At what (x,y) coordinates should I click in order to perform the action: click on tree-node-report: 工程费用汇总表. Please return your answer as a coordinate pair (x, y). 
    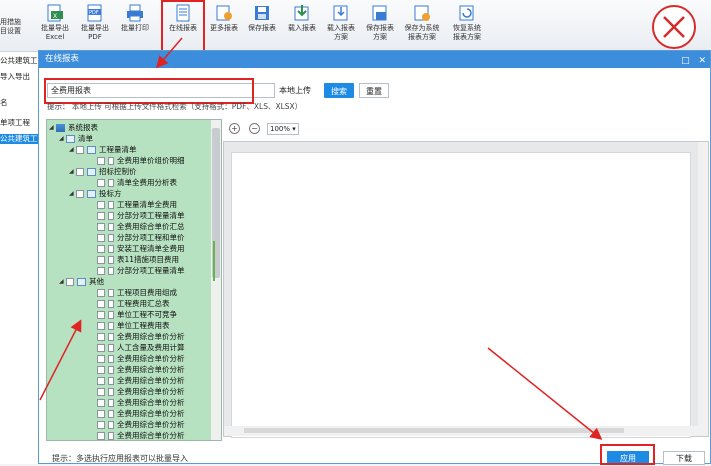
    Looking at the image, I should click on (133, 303).